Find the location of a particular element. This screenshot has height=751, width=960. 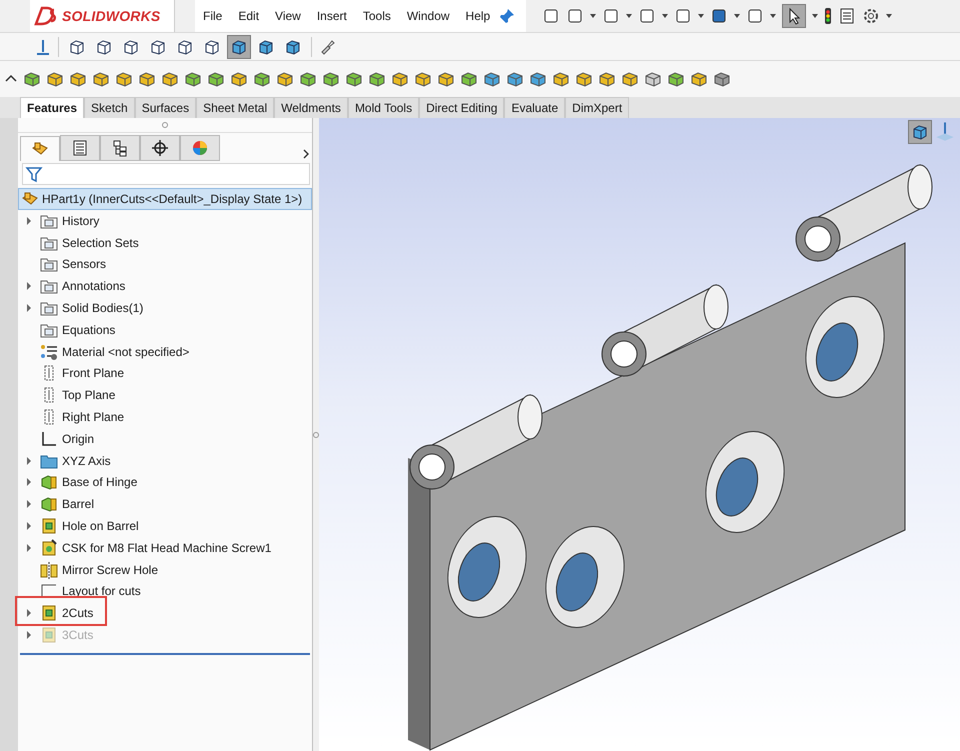

command-tab: Direct Editing is located at coordinates (461, 107).